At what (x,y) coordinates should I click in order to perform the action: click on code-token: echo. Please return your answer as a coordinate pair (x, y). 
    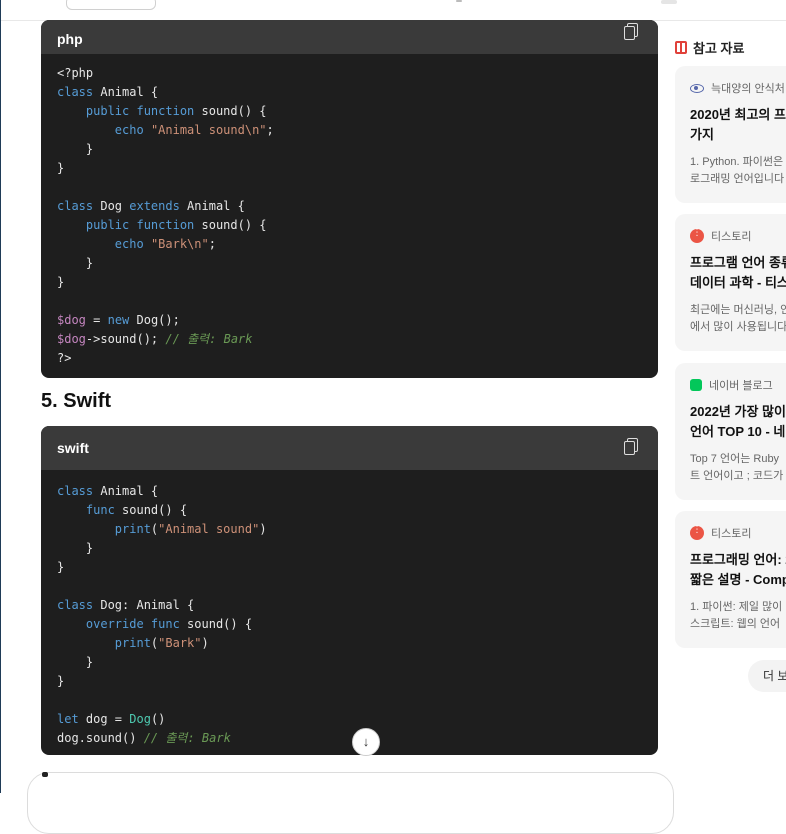
    Looking at the image, I should click on (129, 244).